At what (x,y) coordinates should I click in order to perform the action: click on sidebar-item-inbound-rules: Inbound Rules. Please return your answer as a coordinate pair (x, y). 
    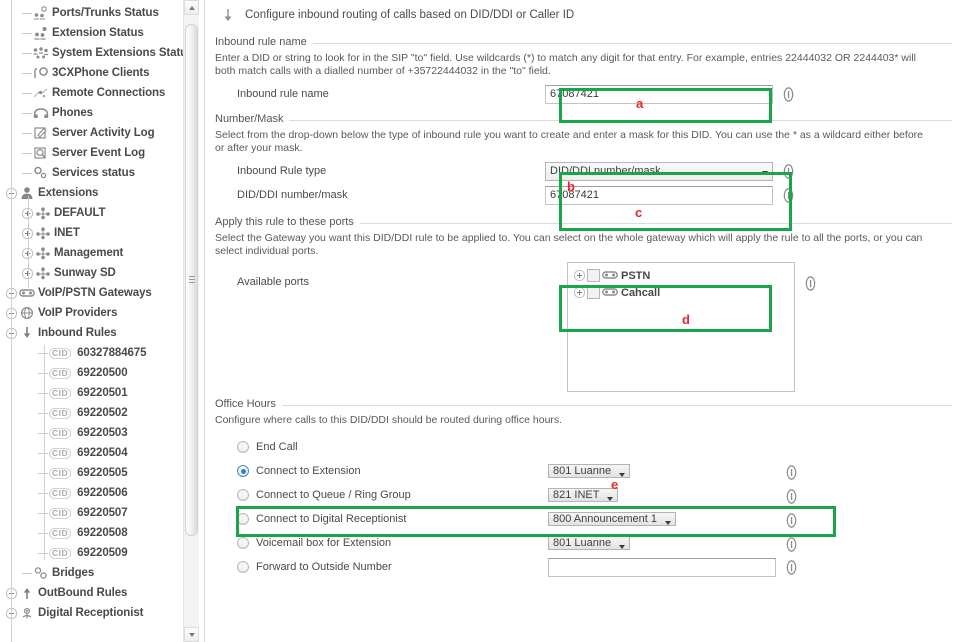
    Looking at the image, I should click on (102, 333).